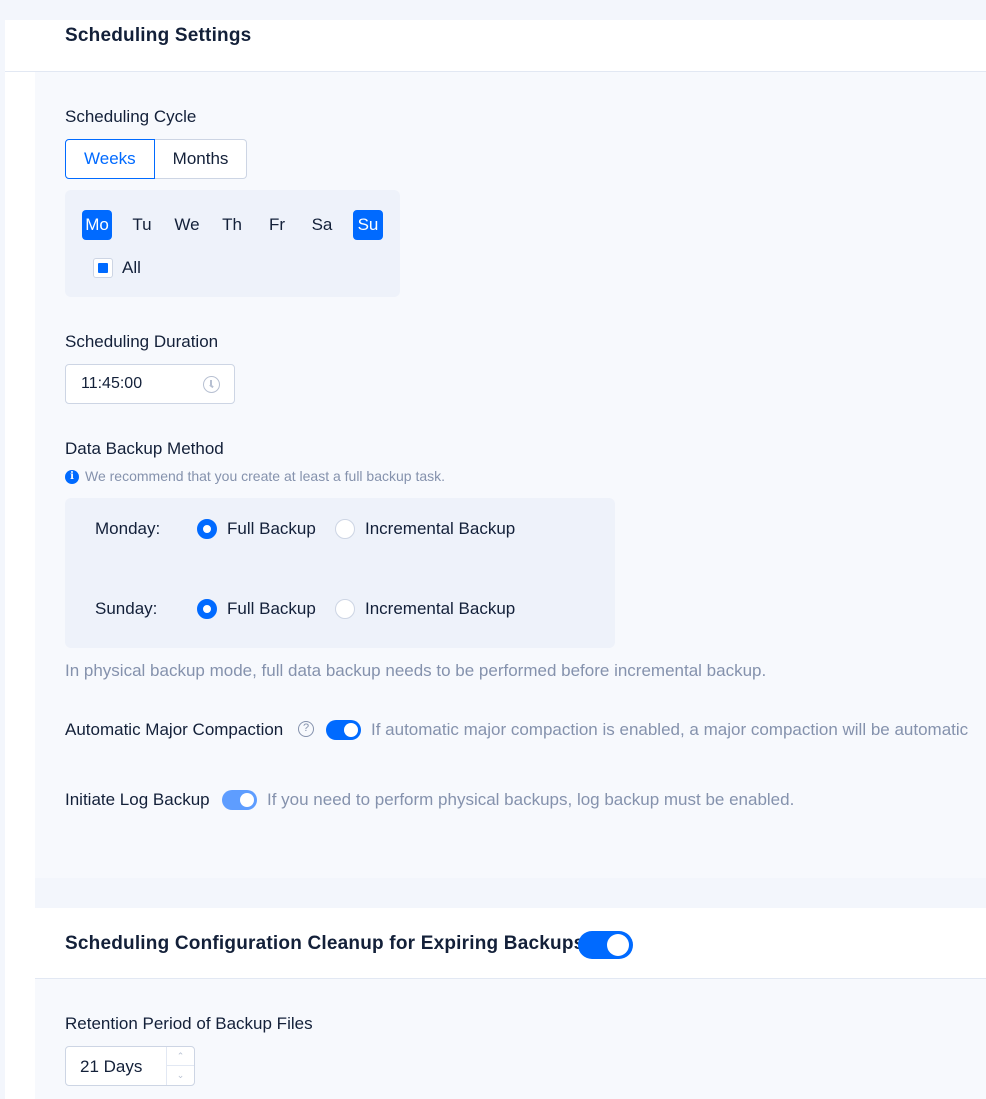 Image resolution: width=986 pixels, height=1099 pixels. Describe the element at coordinates (207, 529) in the screenshot. I see `monday-full-backup-radio` at that location.